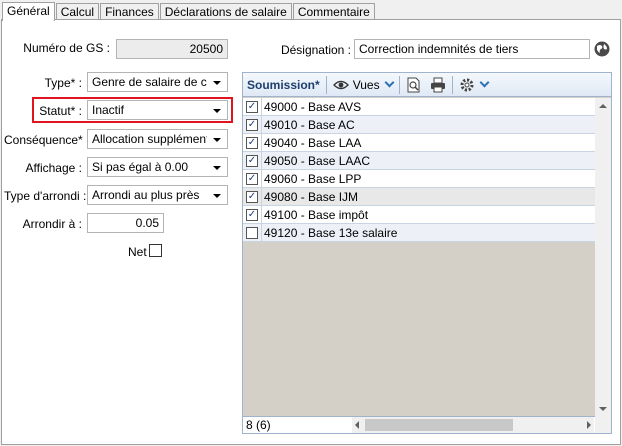  Describe the element at coordinates (428, 160) in the screenshot. I see `row-label: 49050 - Base LAAC` at that location.